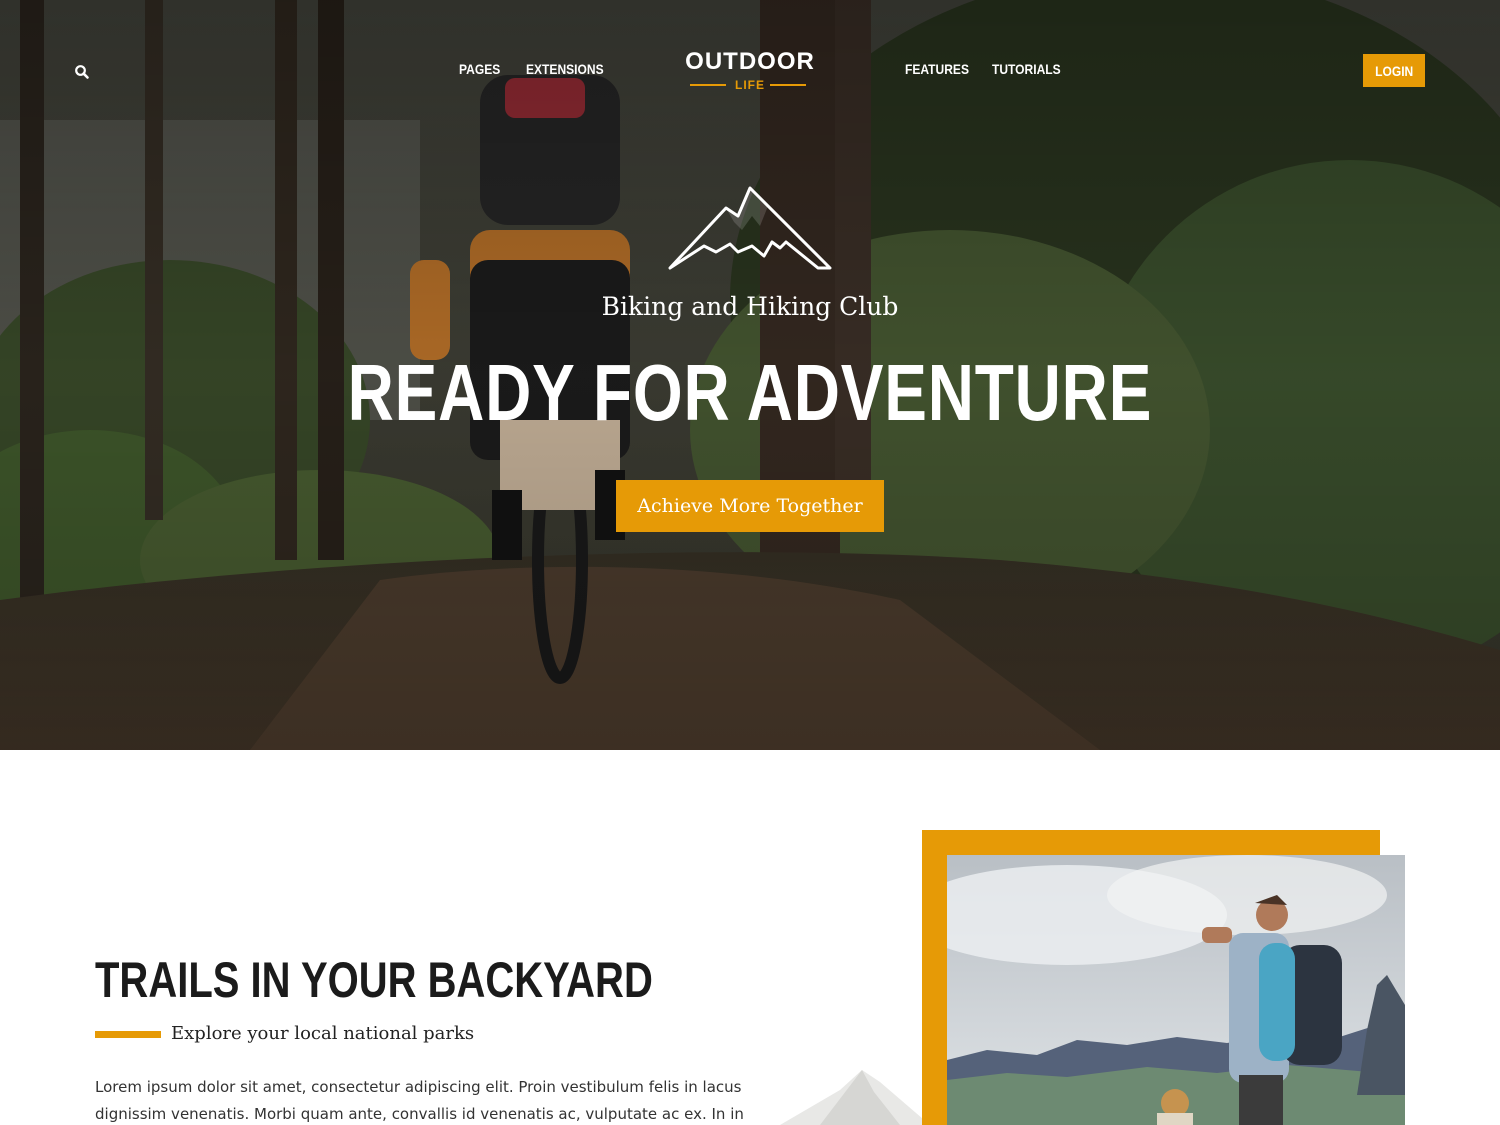 The image size is (1500, 1125). I want to click on site-logo: OUTDOOR LIFE, so click(750, 70).